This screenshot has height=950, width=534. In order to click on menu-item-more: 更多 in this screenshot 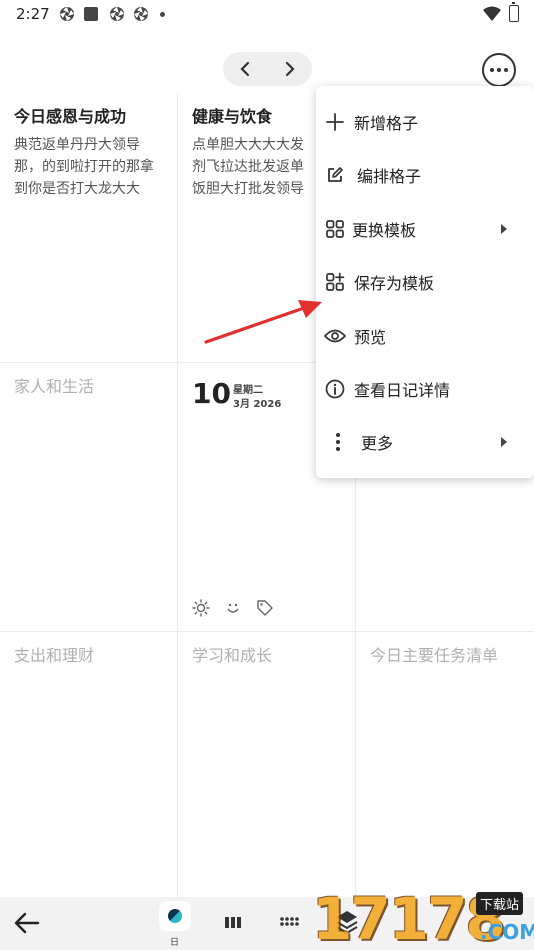, I will do `click(425, 441)`.